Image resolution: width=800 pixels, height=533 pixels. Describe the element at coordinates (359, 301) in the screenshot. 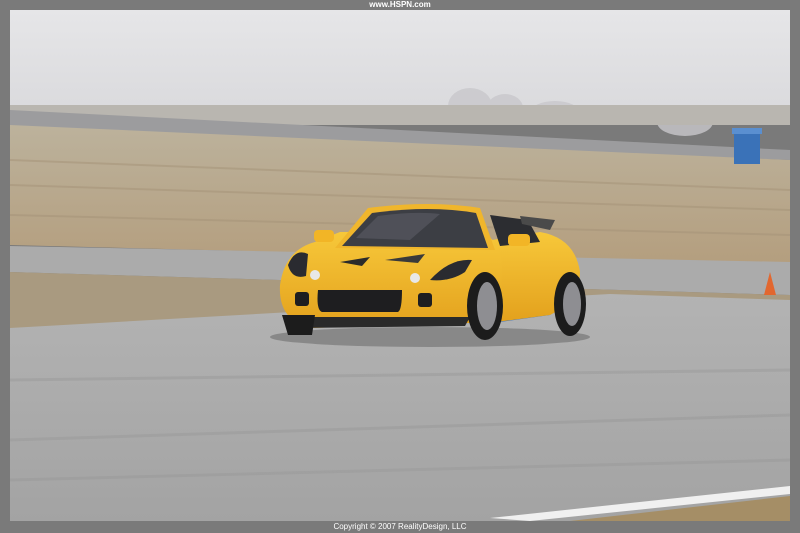

I see `front-grille` at that location.